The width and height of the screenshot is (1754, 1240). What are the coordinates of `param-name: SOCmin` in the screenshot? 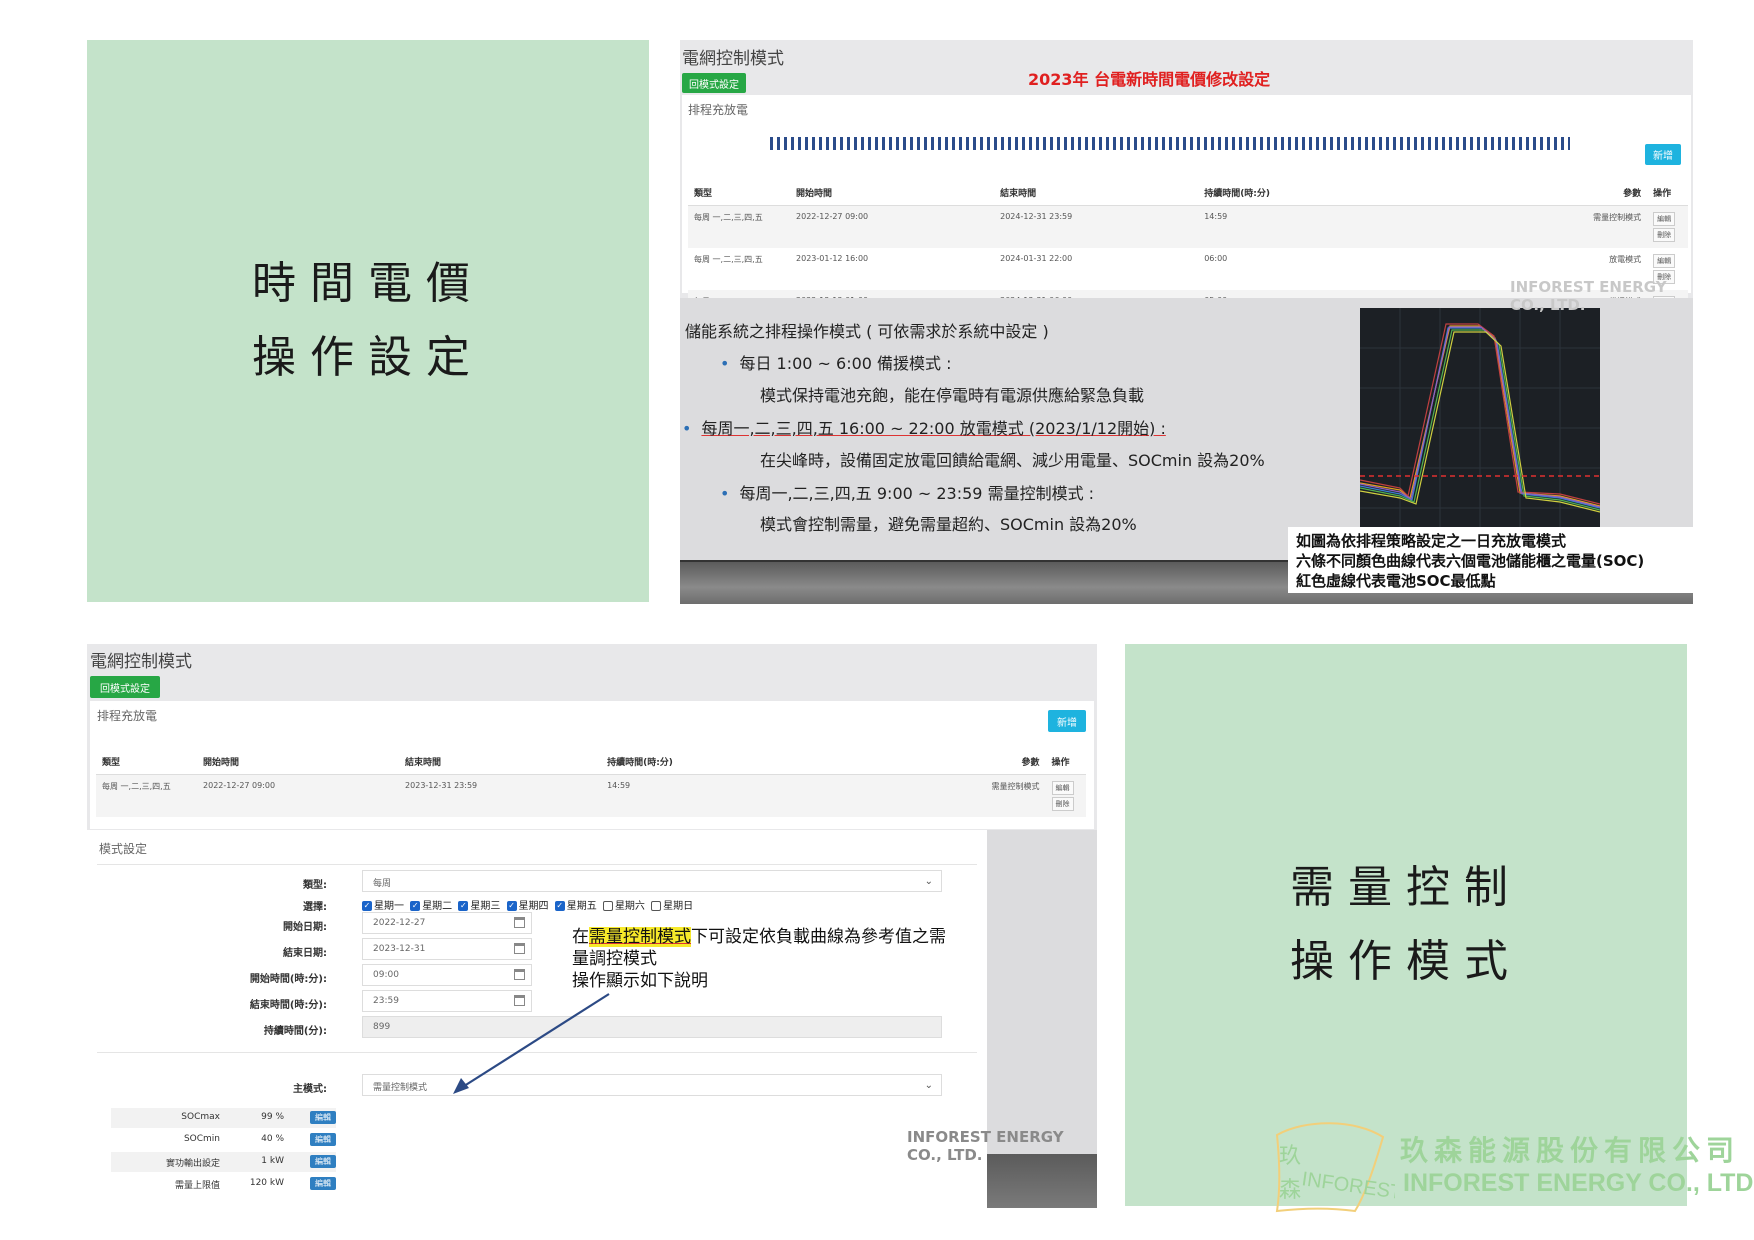 It's located at (201, 1139).